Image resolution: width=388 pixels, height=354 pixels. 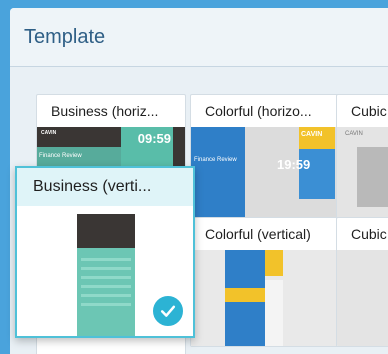 What do you see at coordinates (258, 234) in the screenshot?
I see `template-label: Colorful (vertical)` at bounding box center [258, 234].